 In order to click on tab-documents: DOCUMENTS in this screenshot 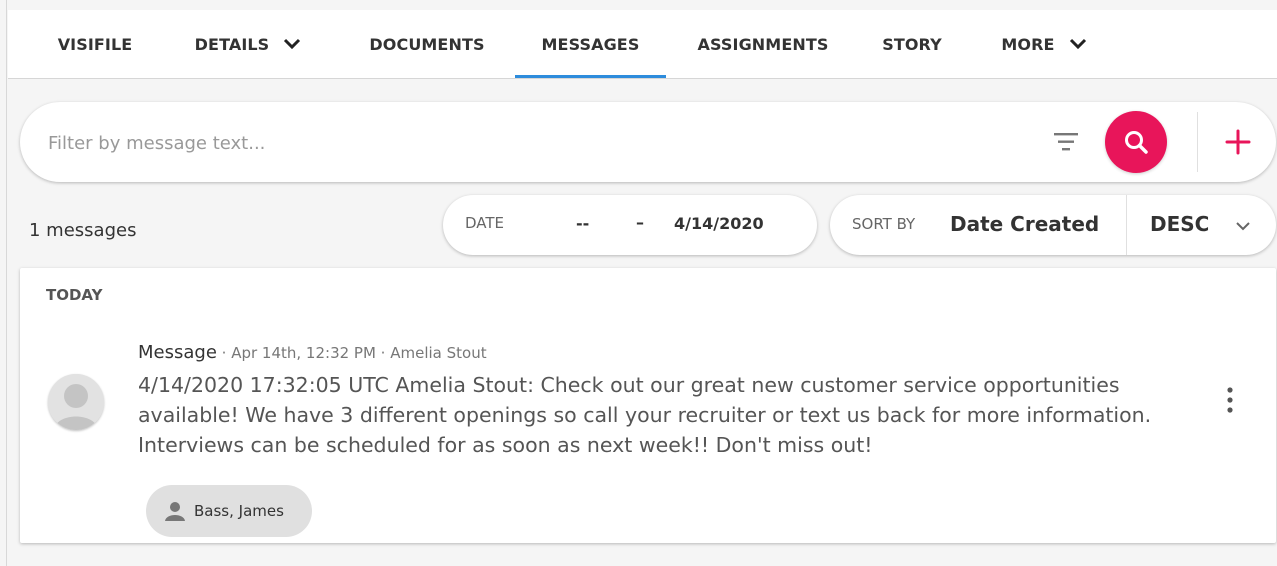, I will do `click(427, 44)`.